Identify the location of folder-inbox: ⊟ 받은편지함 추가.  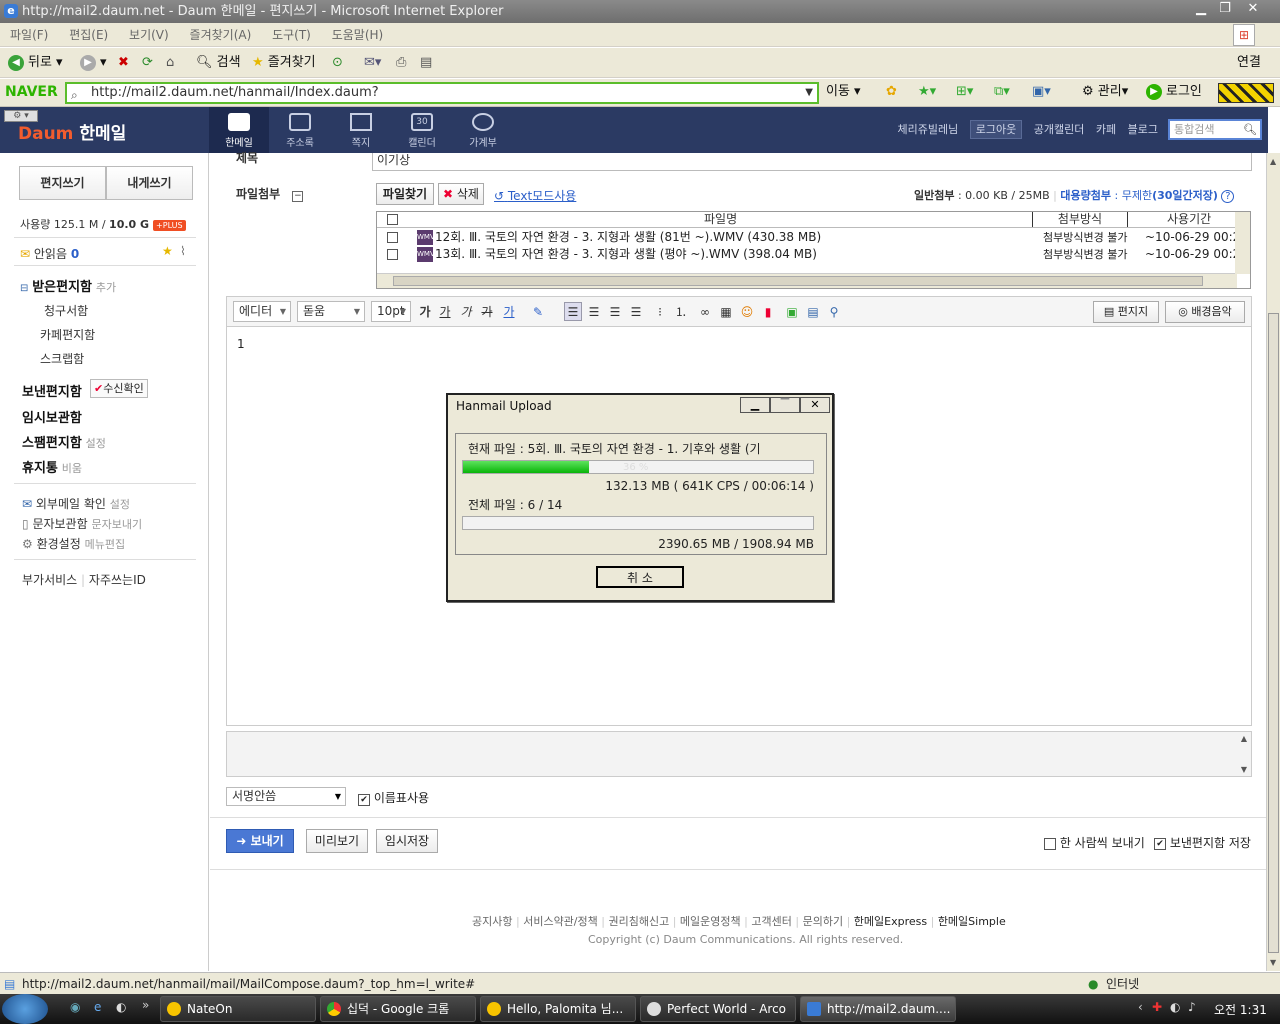
(68, 285).